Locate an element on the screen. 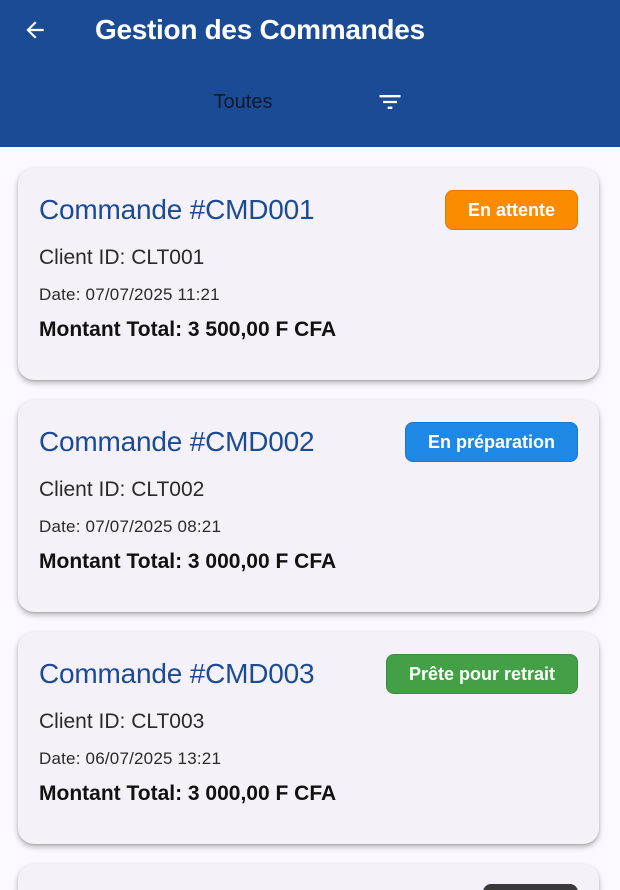 Image resolution: width=620 pixels, height=890 pixels. filter-list-icon is located at coordinates (390, 102).